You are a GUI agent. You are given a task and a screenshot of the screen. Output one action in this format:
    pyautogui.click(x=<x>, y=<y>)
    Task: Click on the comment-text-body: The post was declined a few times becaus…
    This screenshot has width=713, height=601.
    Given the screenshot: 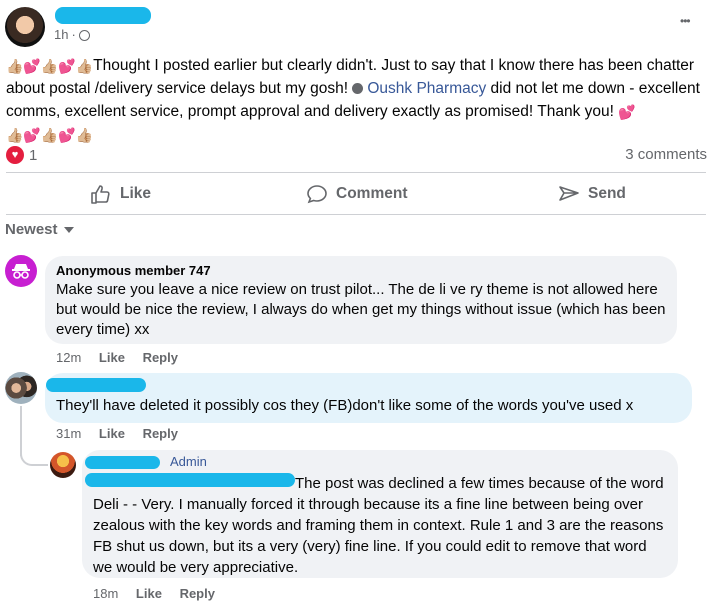 What is the action you would take?
    pyautogui.click(x=378, y=525)
    